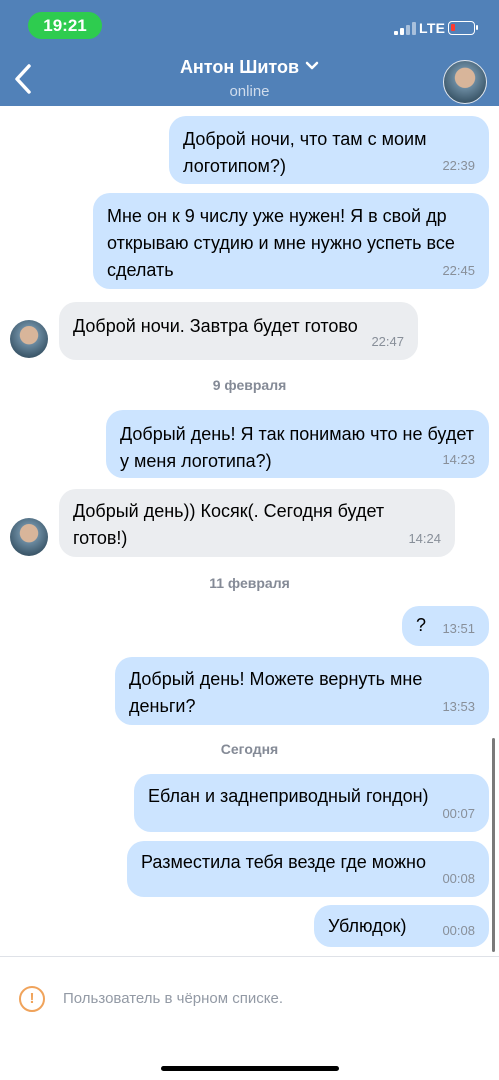 The height and width of the screenshot is (1080, 499). What do you see at coordinates (305, 152) in the screenshot?
I see `message-text: Доброй ночи, что там с моим логотипом?)` at bounding box center [305, 152].